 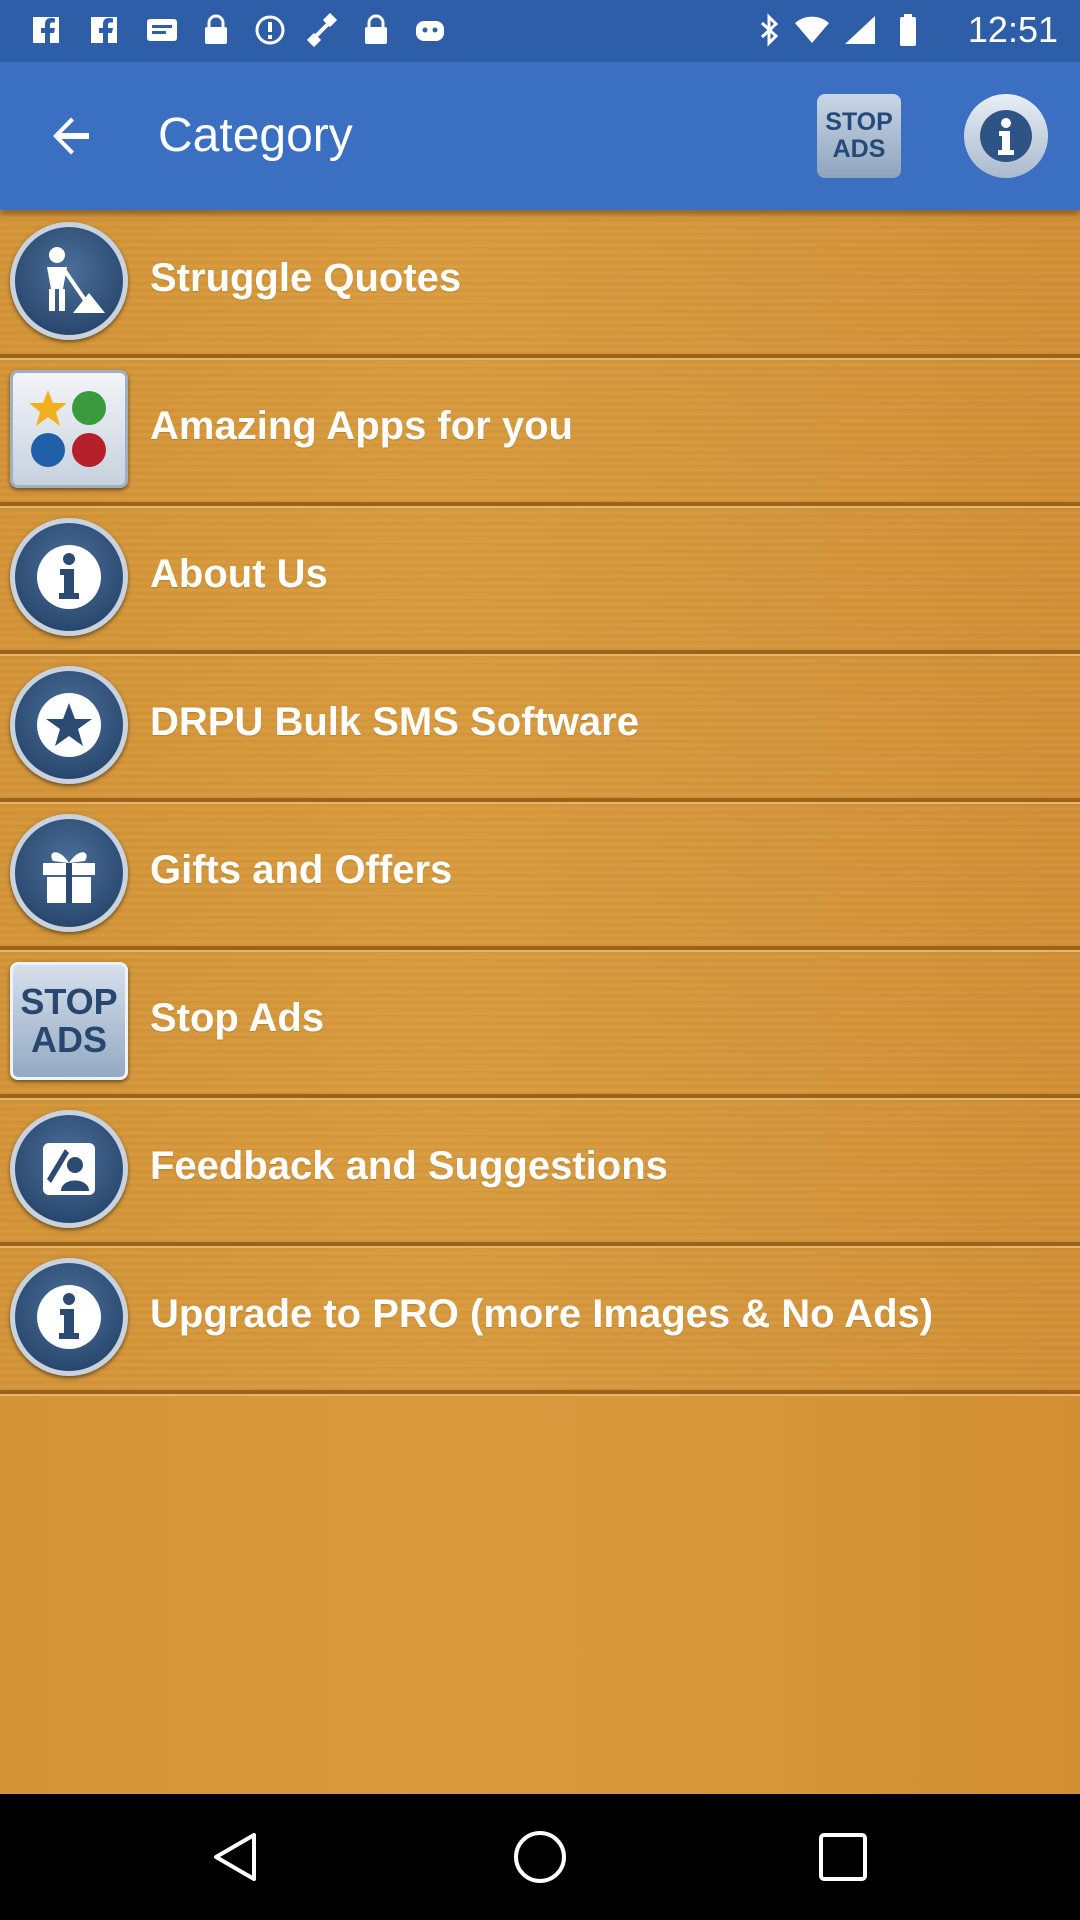 What do you see at coordinates (540, 876) in the screenshot?
I see `list-item-gifts-offers: Gifts and Offers` at bounding box center [540, 876].